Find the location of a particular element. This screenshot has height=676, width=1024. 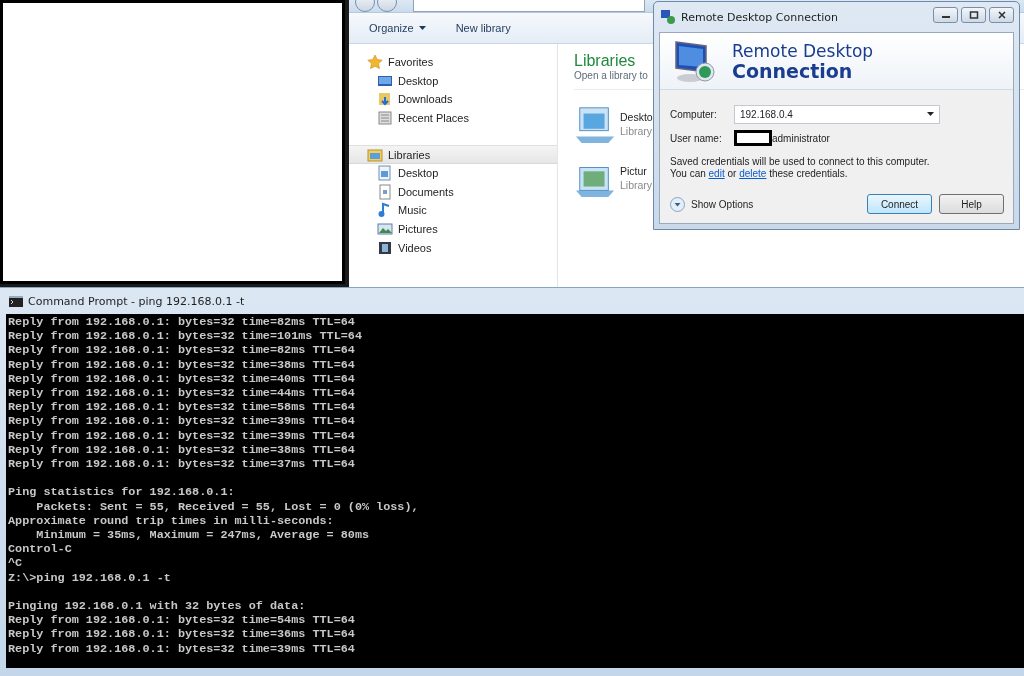

page-heading: Libraries is located at coordinates (605, 60).